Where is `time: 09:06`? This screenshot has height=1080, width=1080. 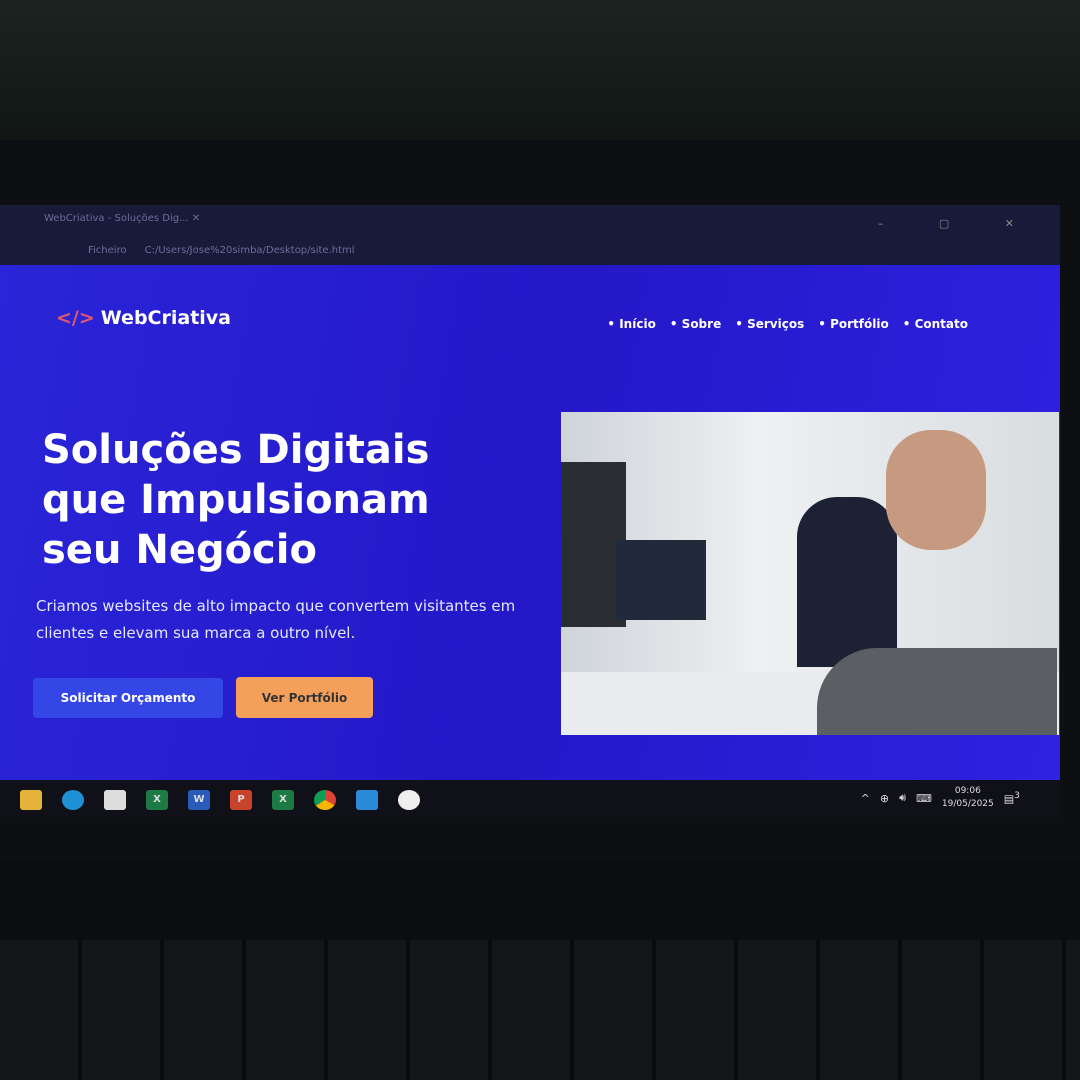
time: 09:06 is located at coordinates (967, 791).